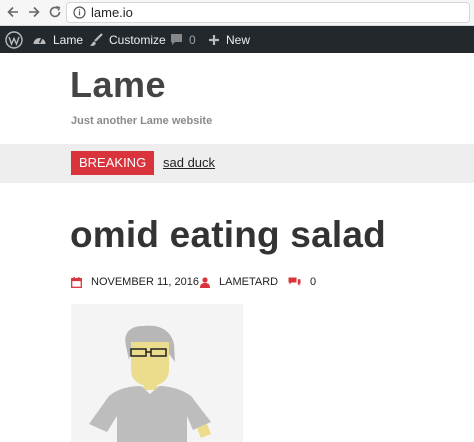 Image resolution: width=474 pixels, height=442 pixels. What do you see at coordinates (118, 85) in the screenshot?
I see `site-title: Lame` at bounding box center [118, 85].